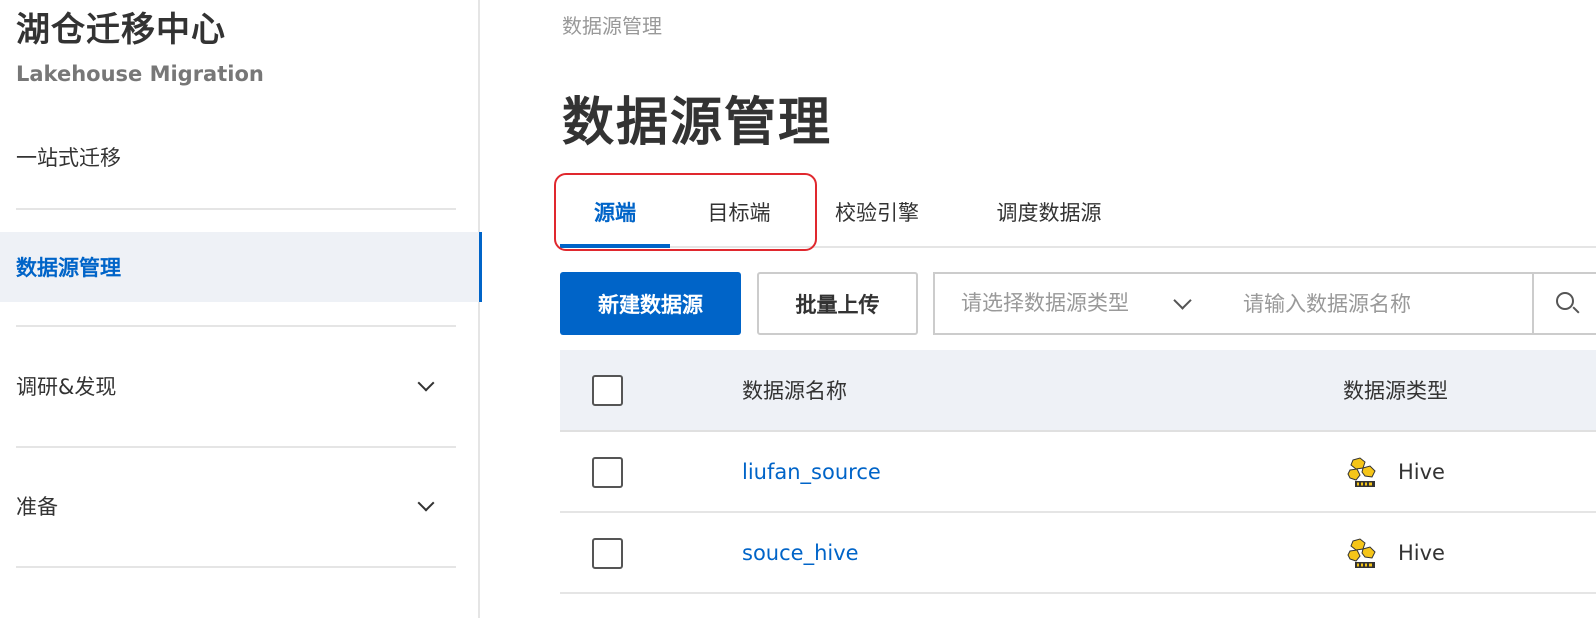  Describe the element at coordinates (811, 472) in the screenshot. I see `datasource-name-link: liufan_source` at that location.